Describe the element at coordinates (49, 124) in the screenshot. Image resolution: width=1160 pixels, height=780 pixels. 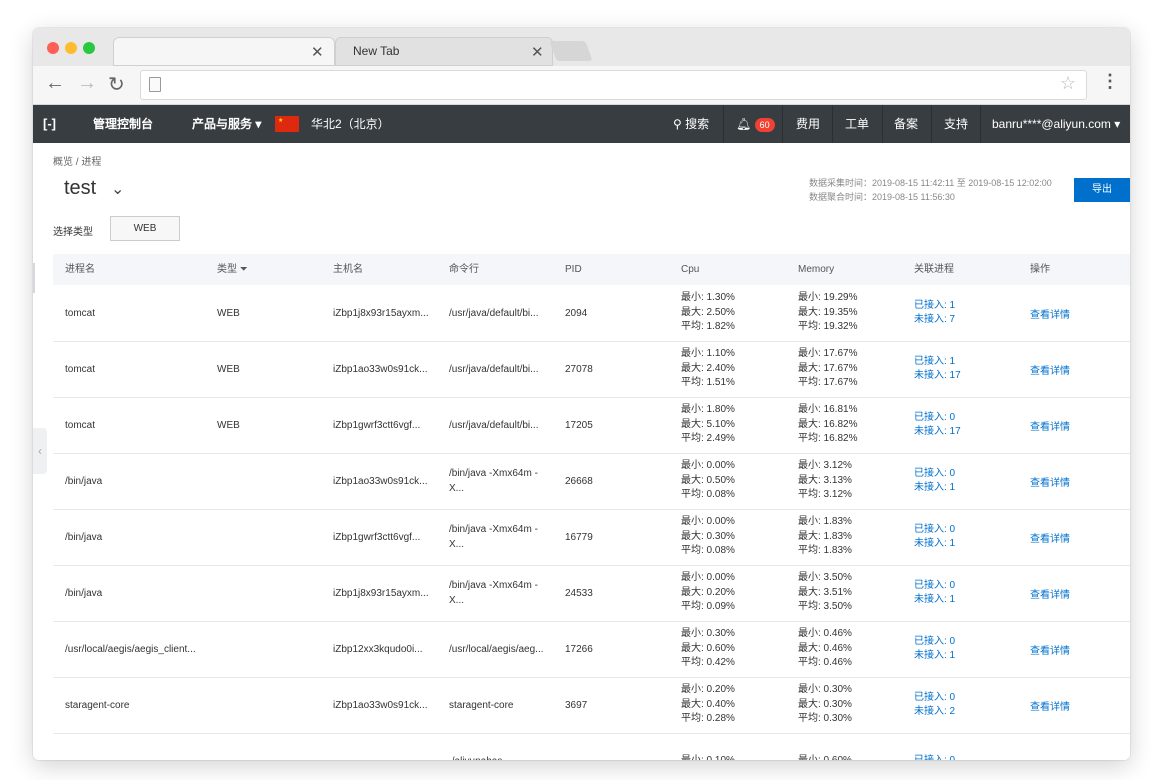
I see `aliyun-logo-icon: [-]` at that location.